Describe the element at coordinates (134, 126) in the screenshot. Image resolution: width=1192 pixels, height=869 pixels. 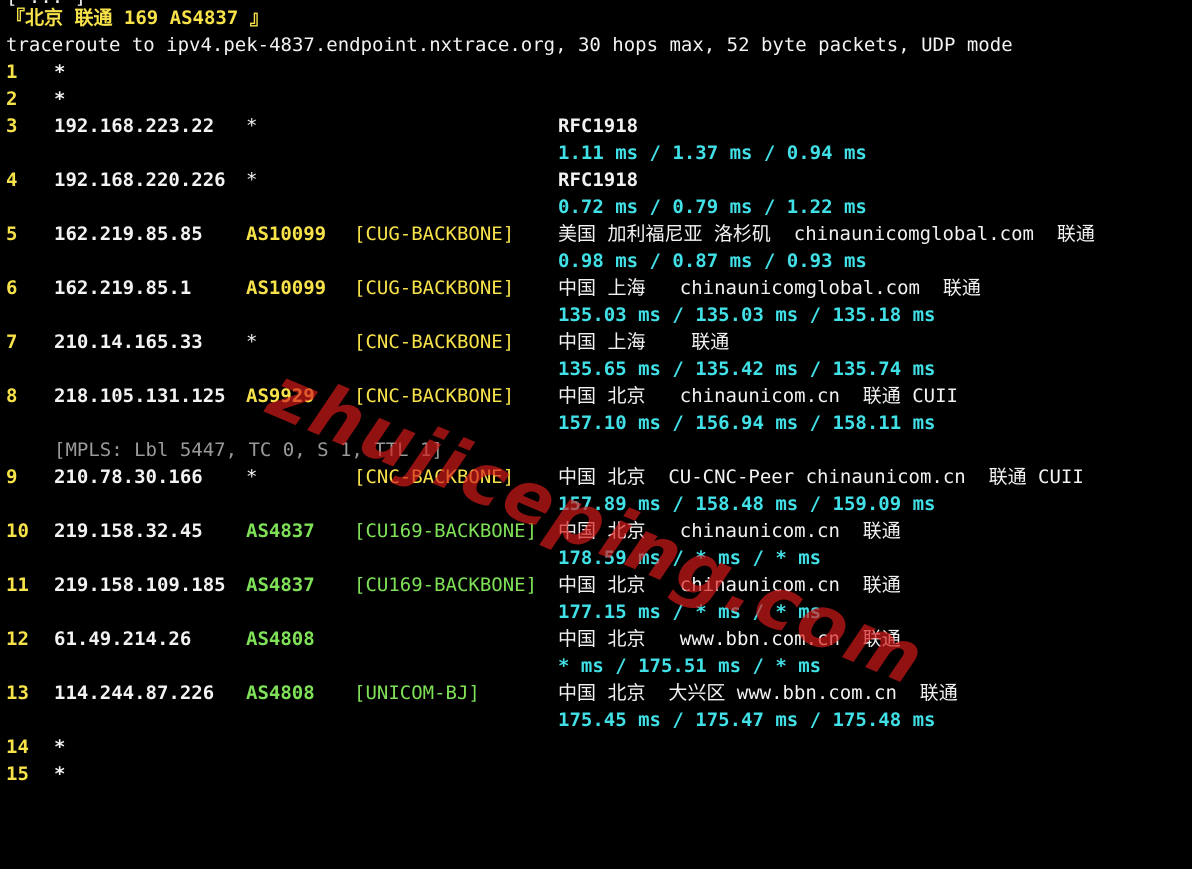
I see `hop-ip: 192.168.223.22` at that location.